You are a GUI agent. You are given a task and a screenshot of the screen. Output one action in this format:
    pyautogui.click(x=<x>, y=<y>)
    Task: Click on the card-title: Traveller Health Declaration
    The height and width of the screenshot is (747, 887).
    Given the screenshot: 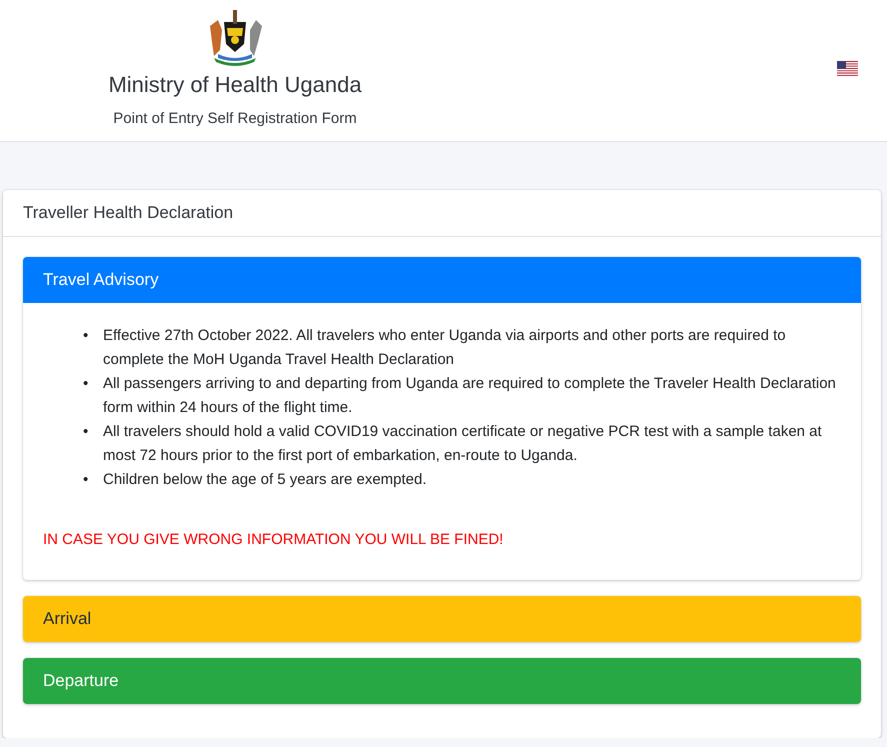 What is the action you would take?
    pyautogui.click(x=442, y=213)
    